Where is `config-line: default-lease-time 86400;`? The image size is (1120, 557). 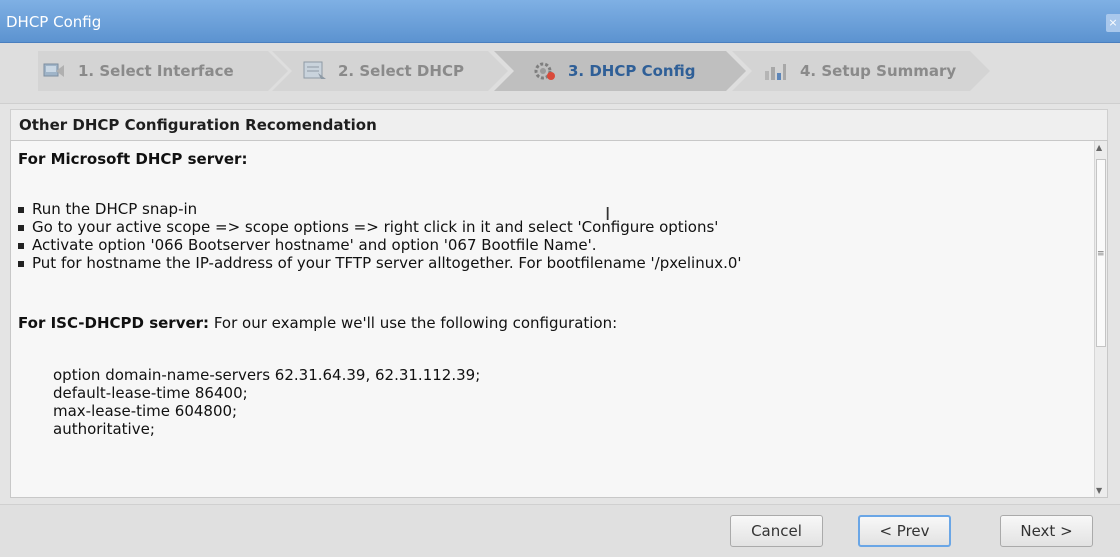 config-line: default-lease-time 86400; is located at coordinates (150, 393).